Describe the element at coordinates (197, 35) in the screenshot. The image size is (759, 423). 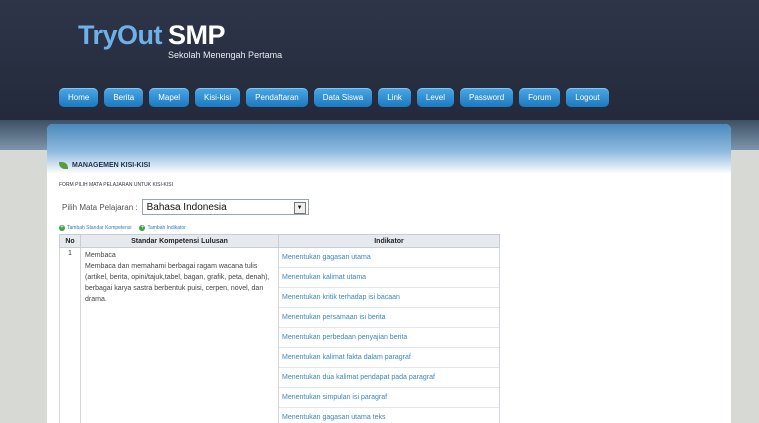
I see `logo-brand-right: SMP` at that location.